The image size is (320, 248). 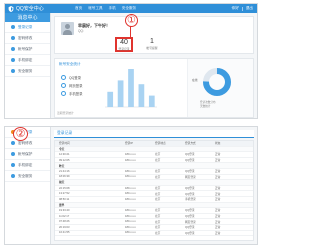 I want to click on nav-item-home: 首页, so click(x=78, y=8).